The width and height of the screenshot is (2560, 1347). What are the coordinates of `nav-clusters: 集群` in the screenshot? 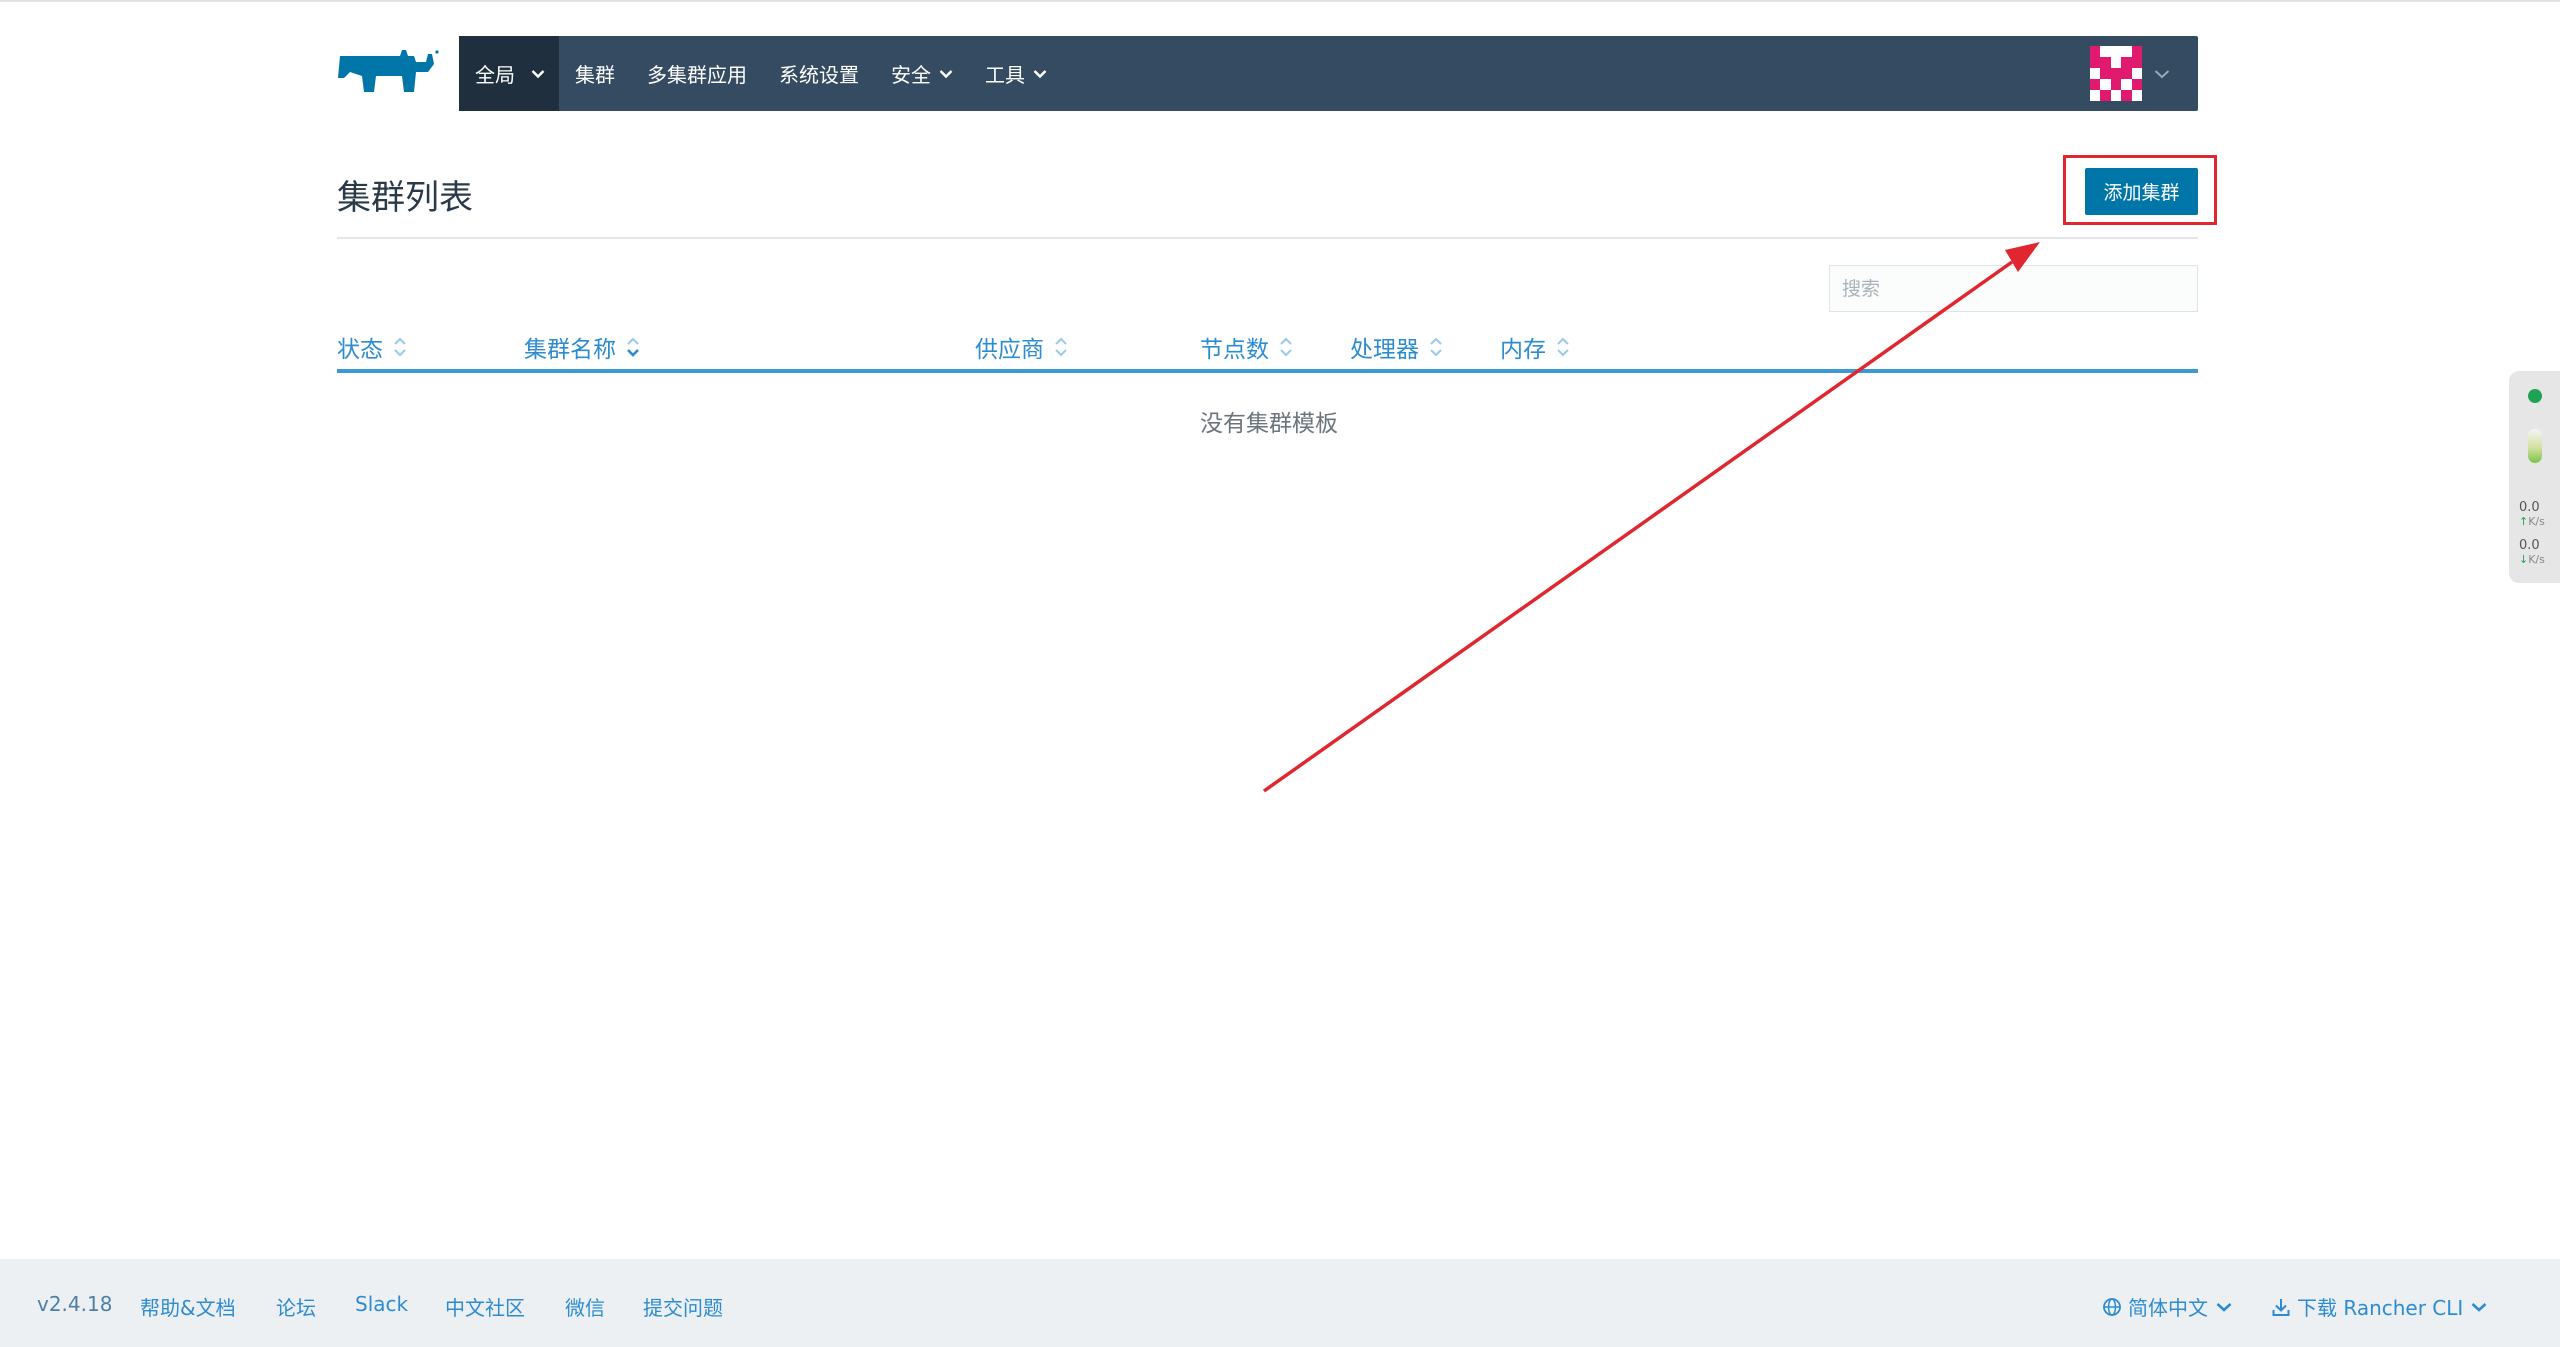 It's located at (595, 73).